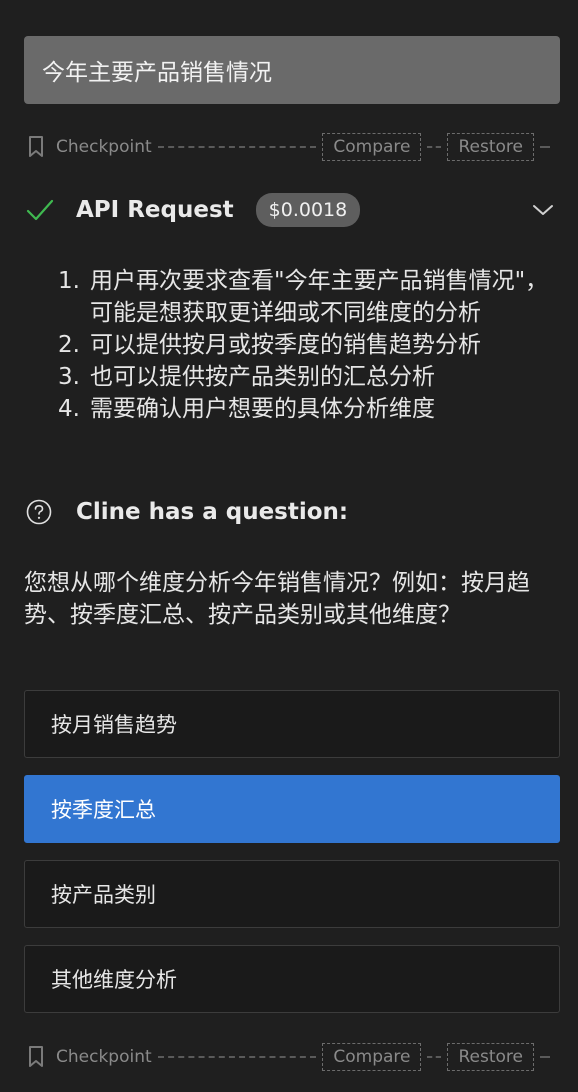  What do you see at coordinates (292, 809) in the screenshot?
I see `option-button-selected: 按季度汇总` at bounding box center [292, 809].